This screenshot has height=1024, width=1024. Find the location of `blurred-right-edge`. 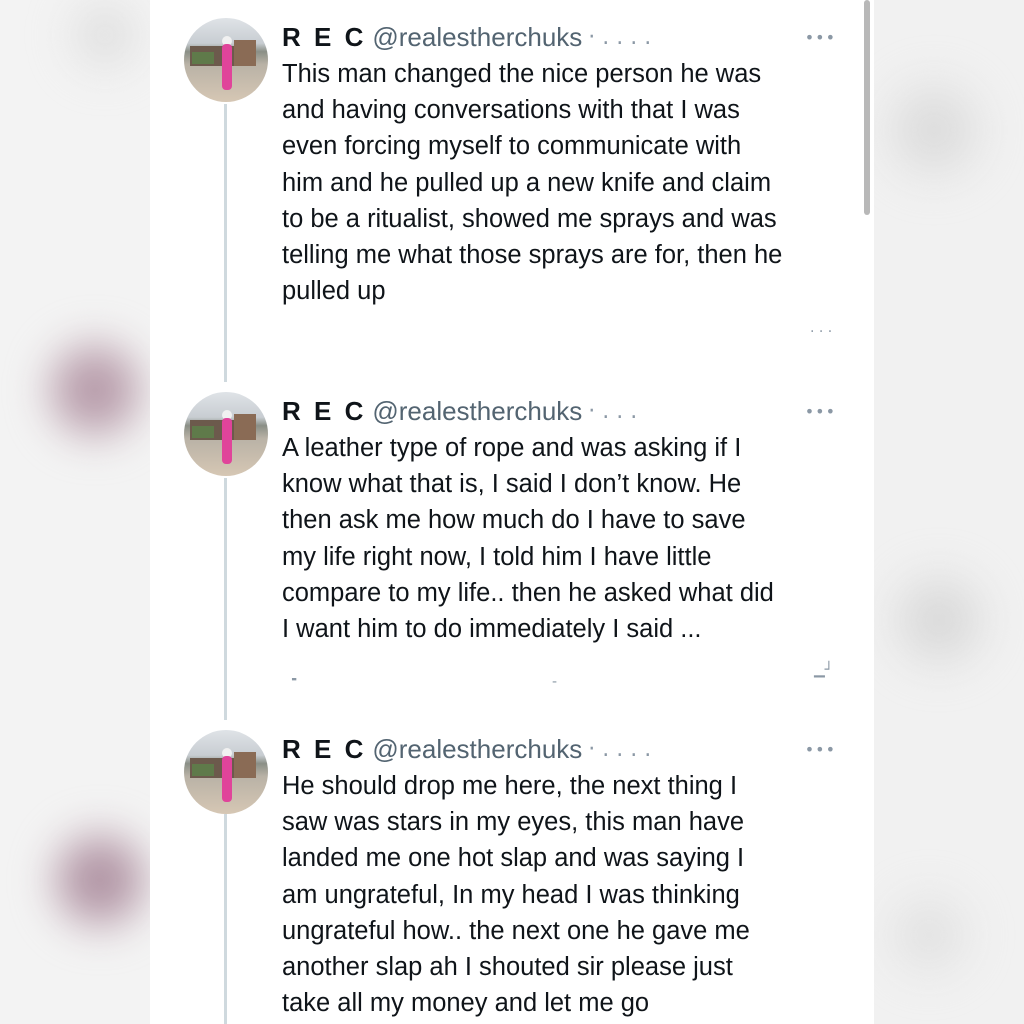

blurred-right-edge is located at coordinates (949, 512).